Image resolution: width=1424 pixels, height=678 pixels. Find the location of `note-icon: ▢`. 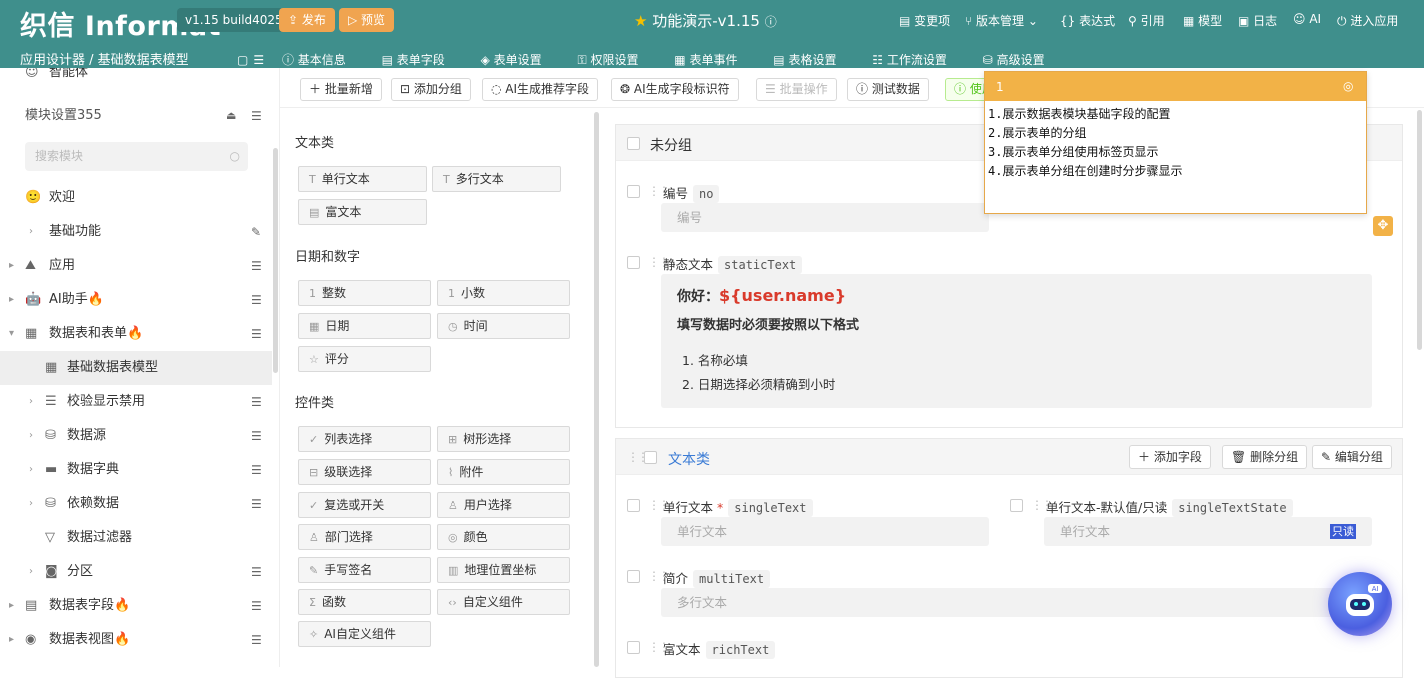

note-icon: ▢ is located at coordinates (242, 60).